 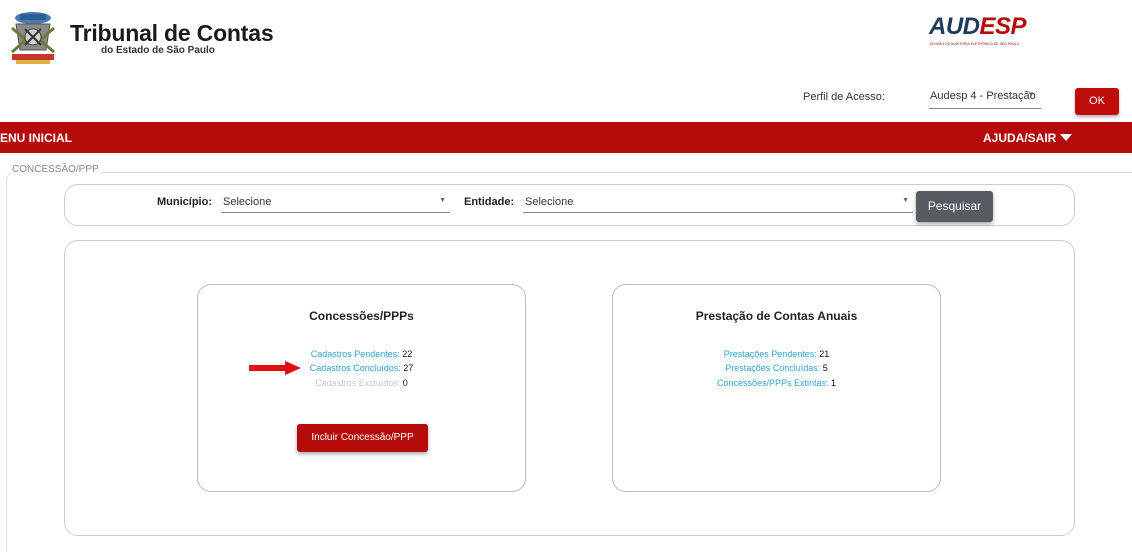 What do you see at coordinates (834, 383) in the screenshot?
I see `concessoes-extintas-count: 1` at bounding box center [834, 383].